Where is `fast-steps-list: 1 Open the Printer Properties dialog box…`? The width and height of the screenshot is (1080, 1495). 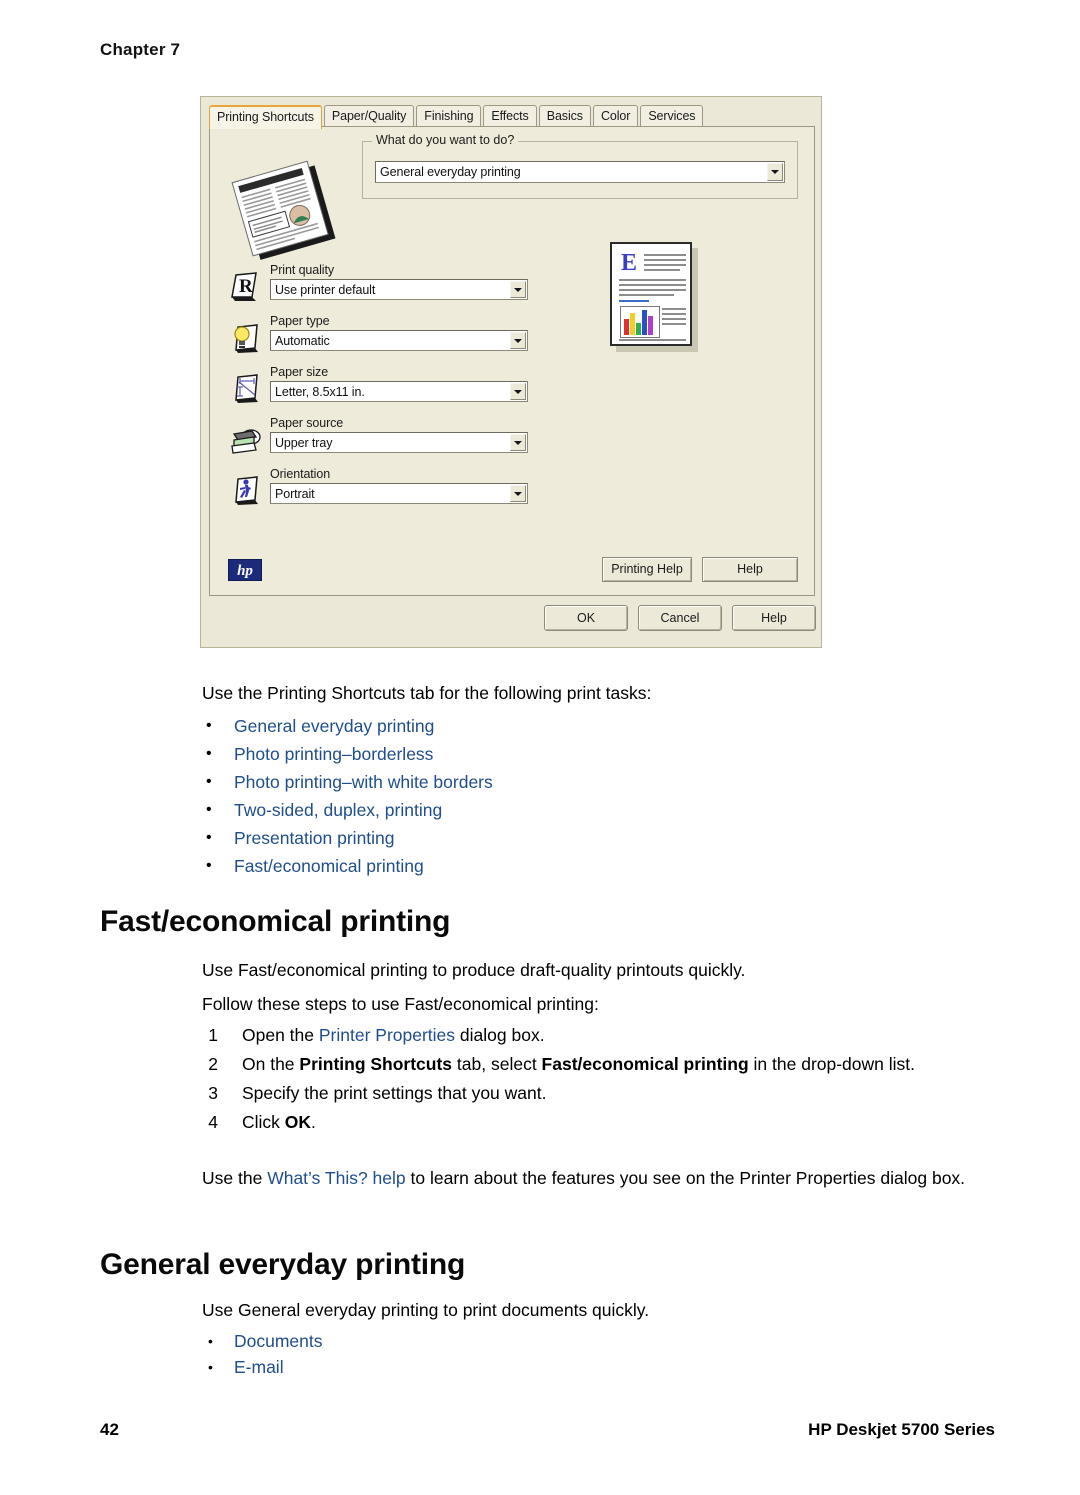 fast-steps-list: 1 Open the Printer Properties dialog box… is located at coordinates (607, 1080).